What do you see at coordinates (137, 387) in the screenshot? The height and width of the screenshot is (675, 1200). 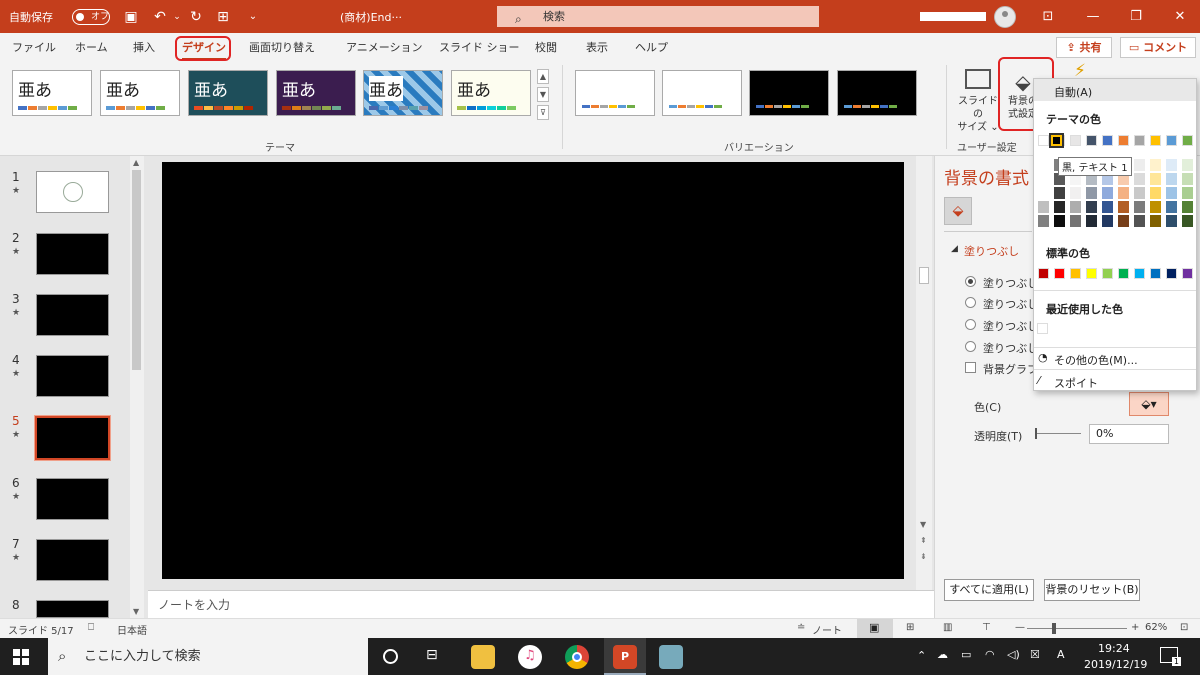 I see `thumbnail-scrollbar: ▲ ▼` at bounding box center [137, 387].